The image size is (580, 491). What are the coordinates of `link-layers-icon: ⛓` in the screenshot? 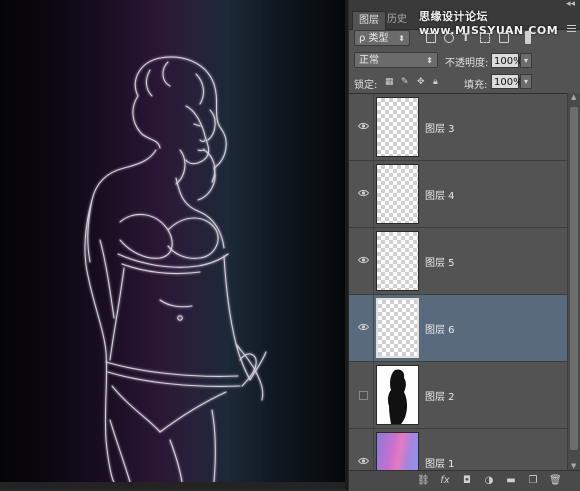 It's located at (423, 480).